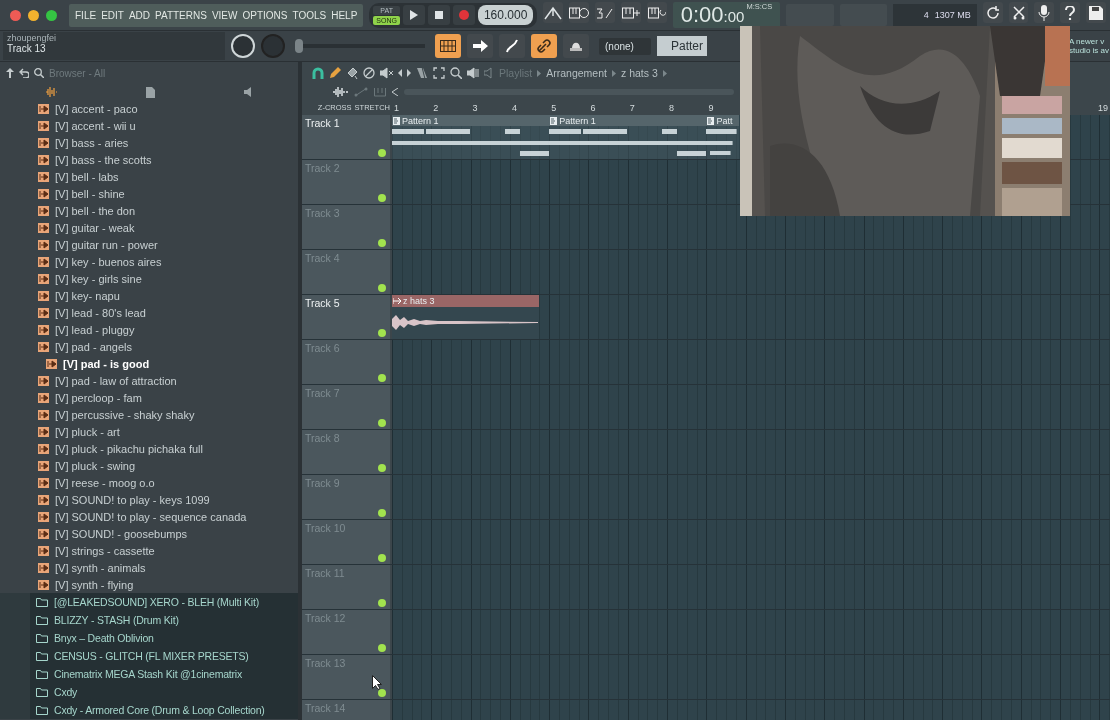 The image size is (1110, 720). I want to click on tempo-display: 160.000, so click(505, 15).